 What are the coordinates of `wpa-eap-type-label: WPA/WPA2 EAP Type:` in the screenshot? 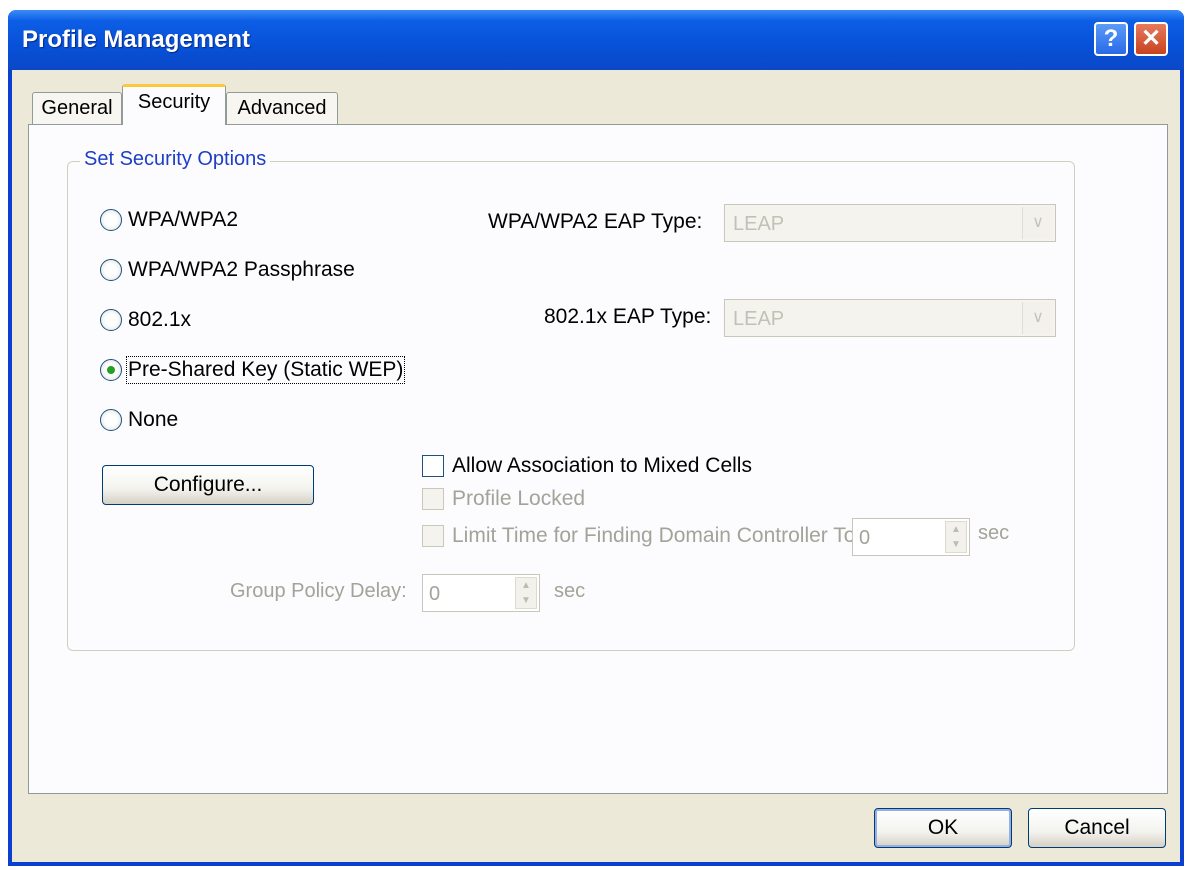 It's located at (595, 221).